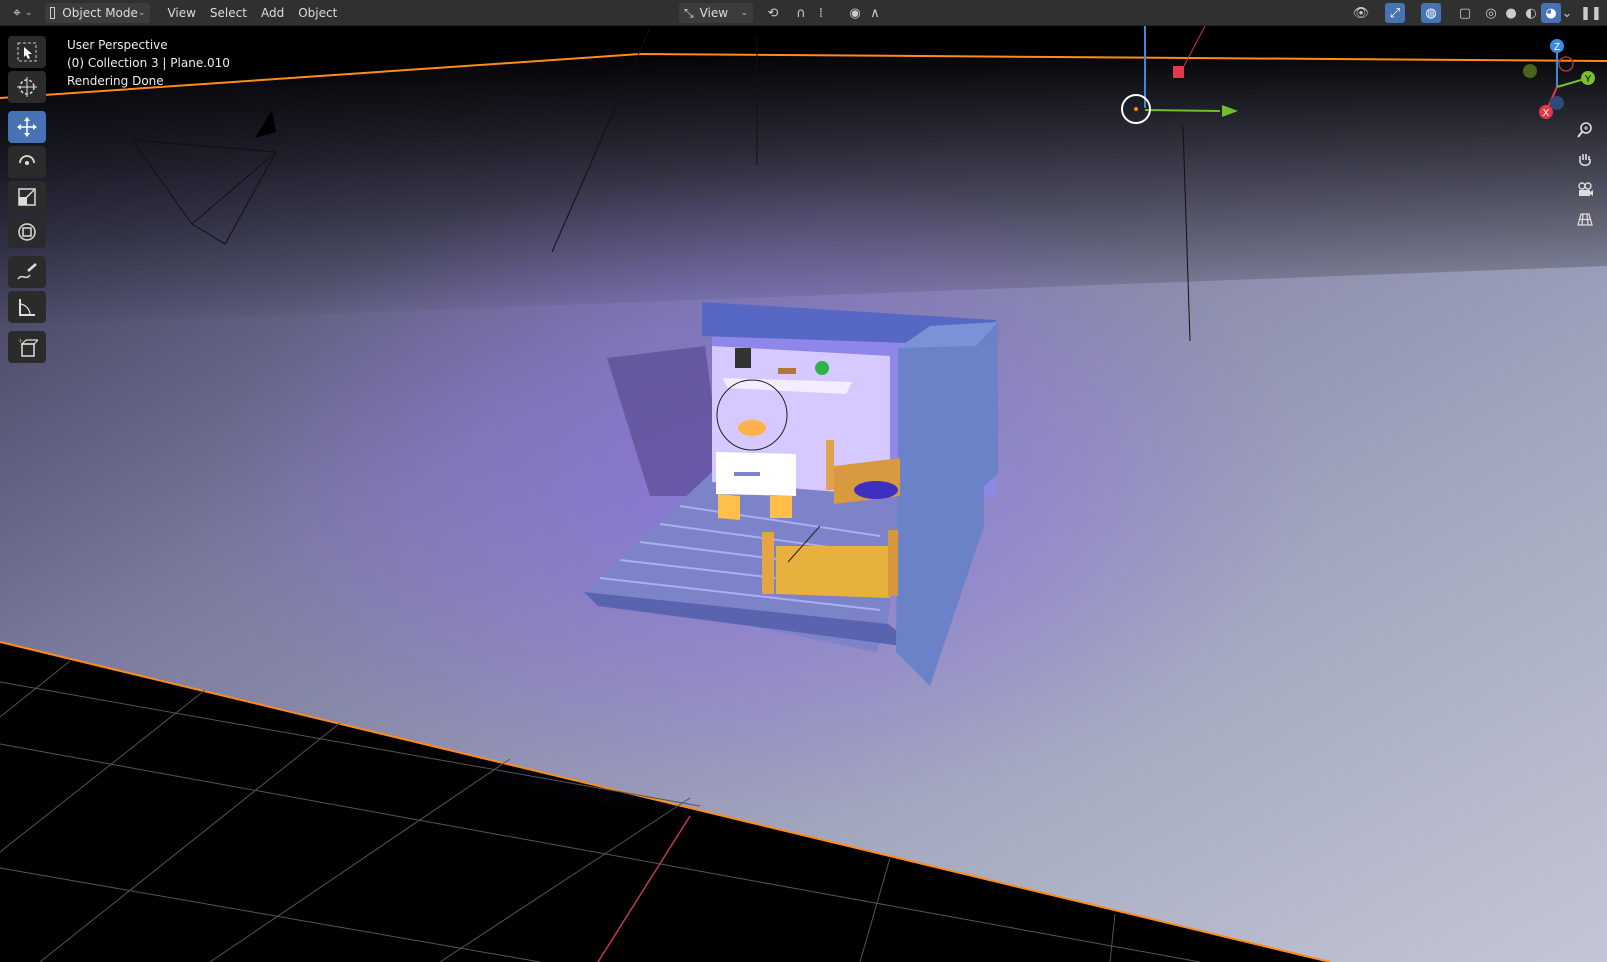 The image size is (1607, 962). I want to click on rotate-tool, so click(27, 162).